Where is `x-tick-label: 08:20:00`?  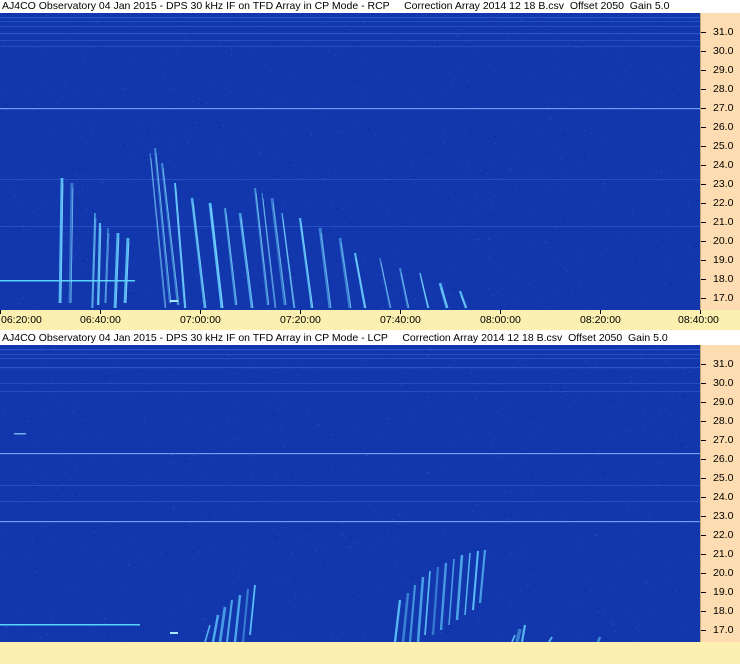
x-tick-label: 08:20:00 is located at coordinates (600, 320).